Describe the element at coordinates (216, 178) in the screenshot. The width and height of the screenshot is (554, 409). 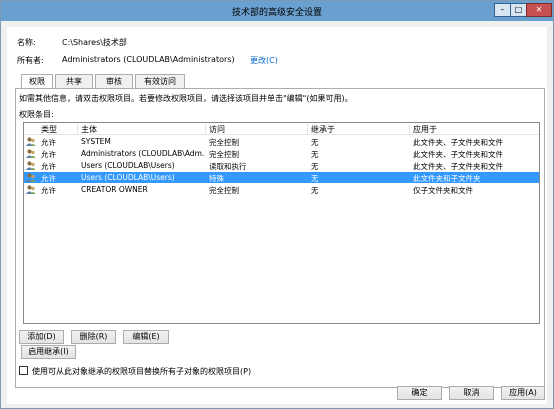
I see `row-access: 特殊` at that location.